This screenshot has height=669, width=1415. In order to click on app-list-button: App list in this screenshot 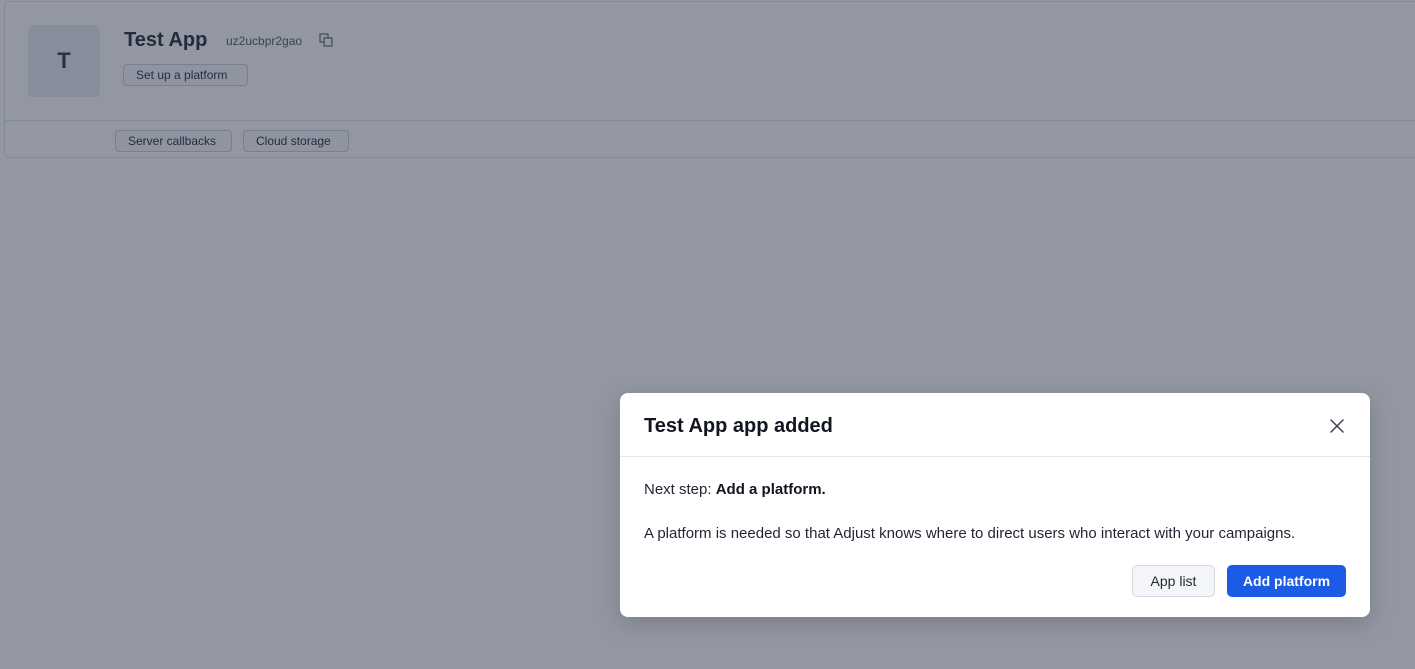, I will do `click(1173, 581)`.